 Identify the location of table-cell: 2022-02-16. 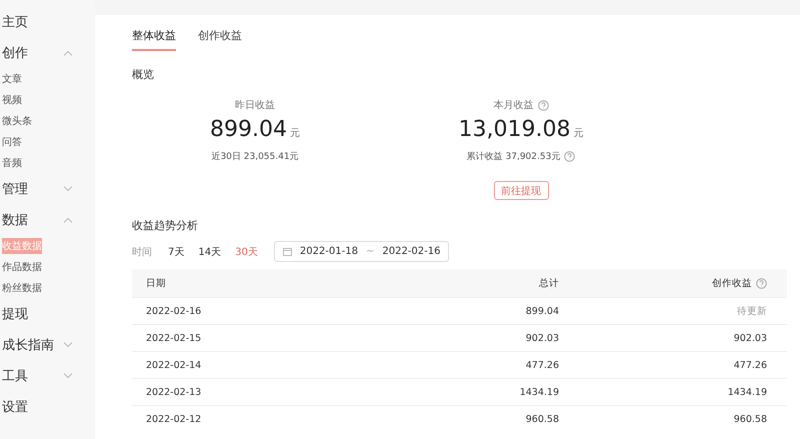
(254, 311).